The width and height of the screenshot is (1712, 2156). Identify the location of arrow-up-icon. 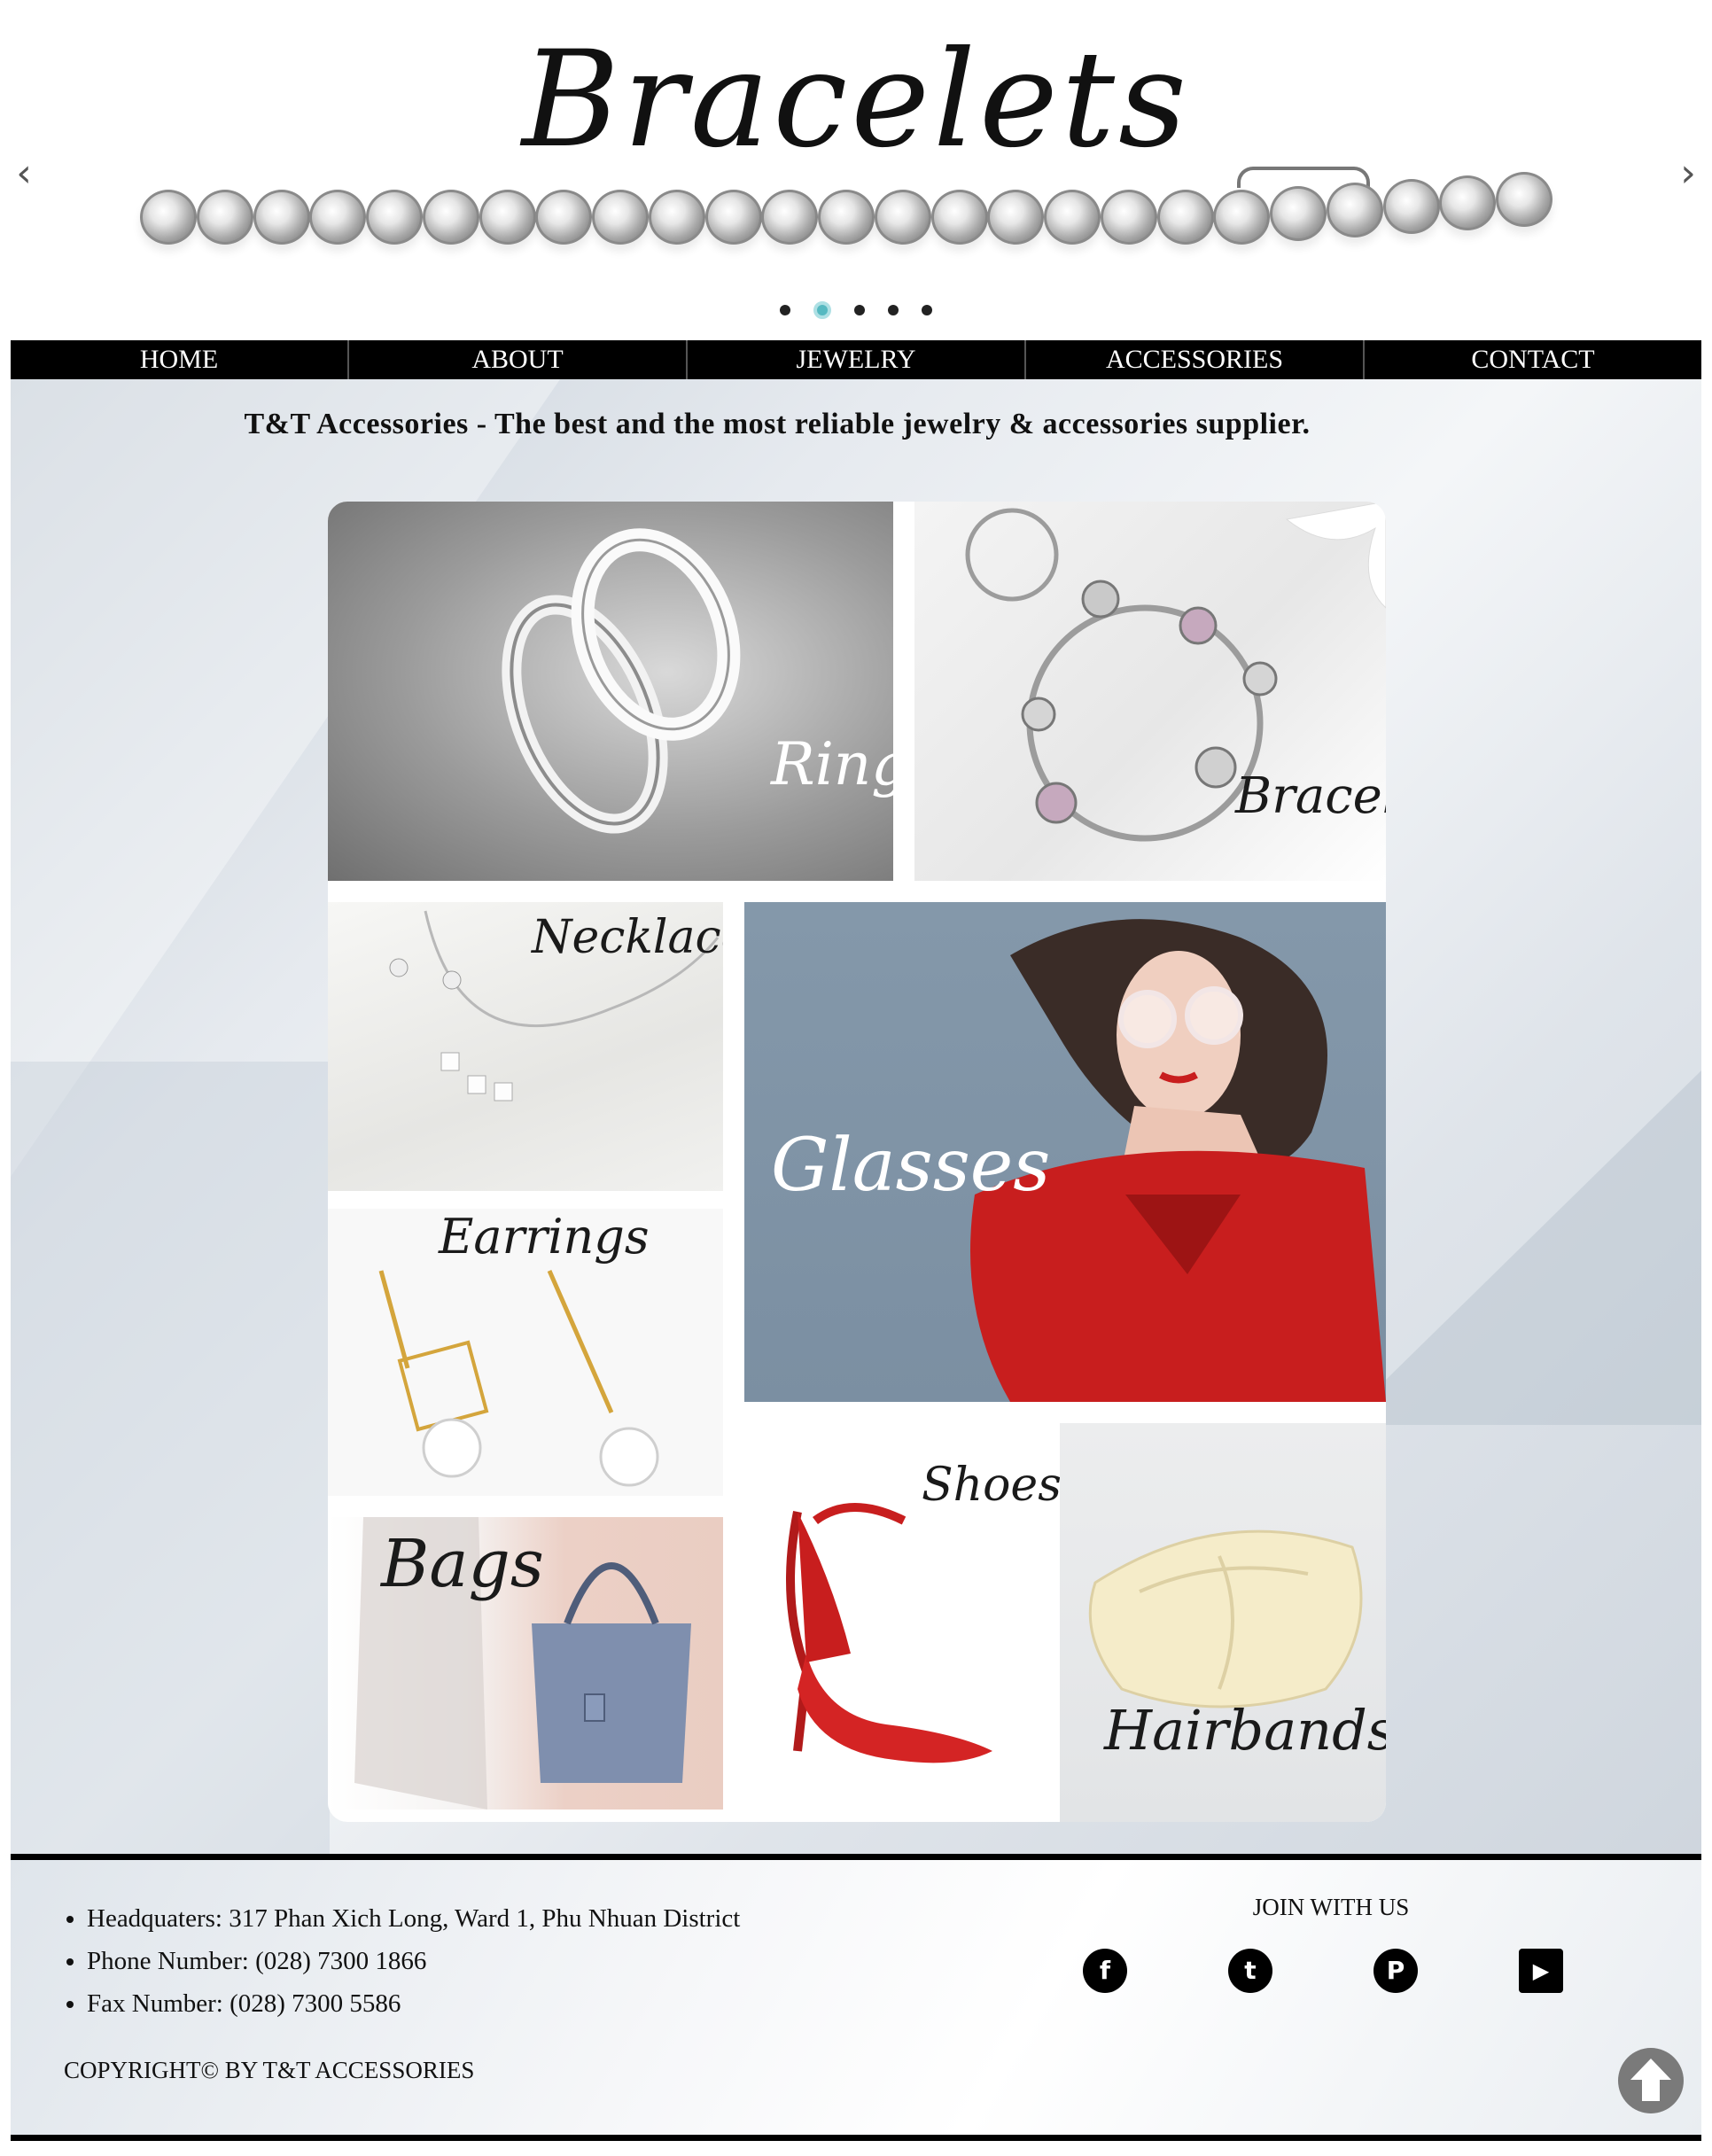
(1650, 2080).